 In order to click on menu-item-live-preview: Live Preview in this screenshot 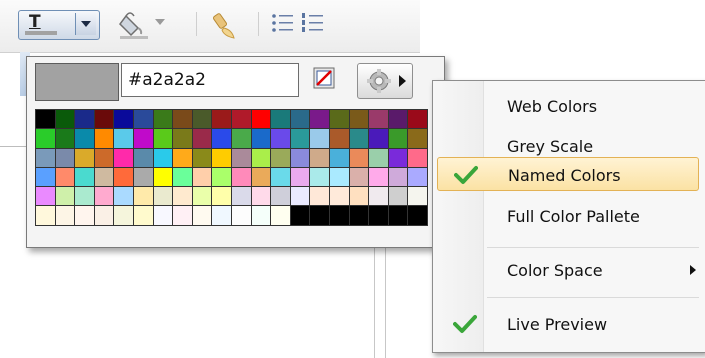, I will do `click(568, 324)`.